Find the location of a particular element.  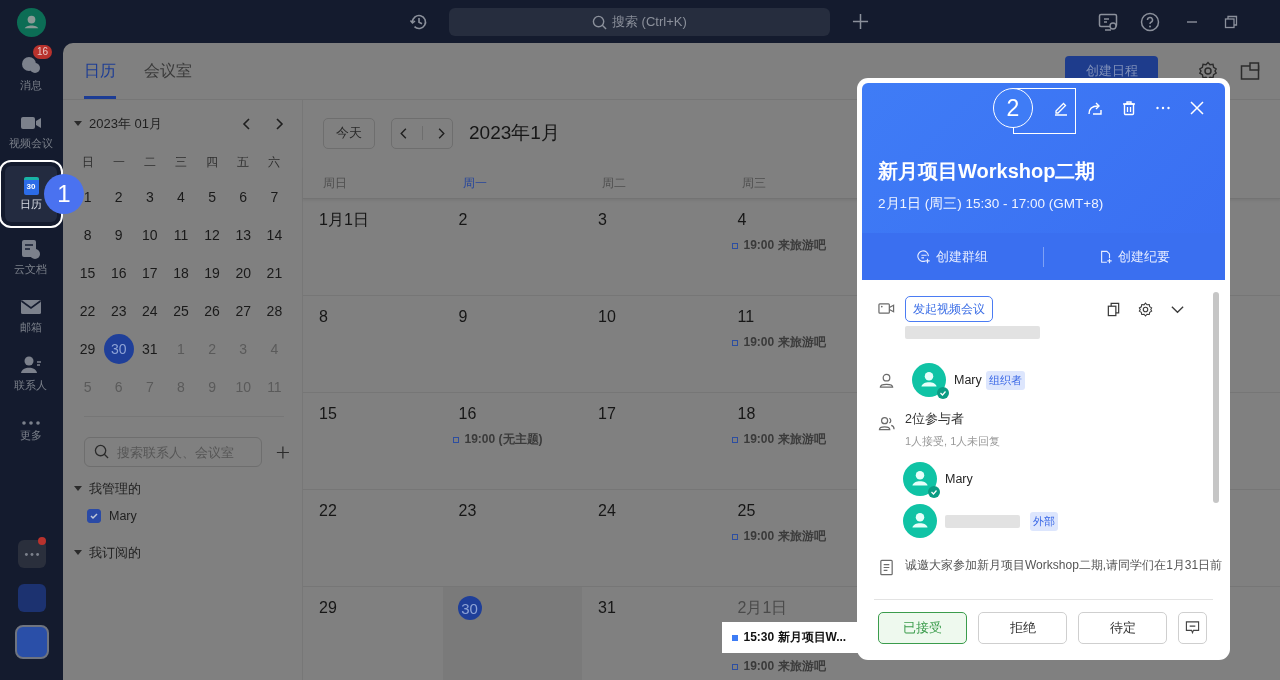

tab: 会议室 is located at coordinates (168, 71).